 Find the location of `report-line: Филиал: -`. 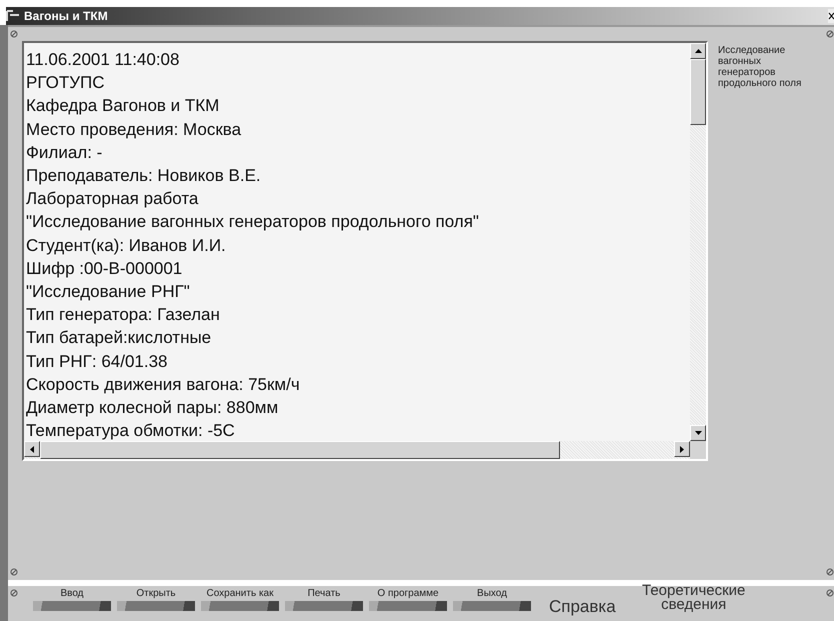

report-line: Филиал: - is located at coordinates (64, 153).